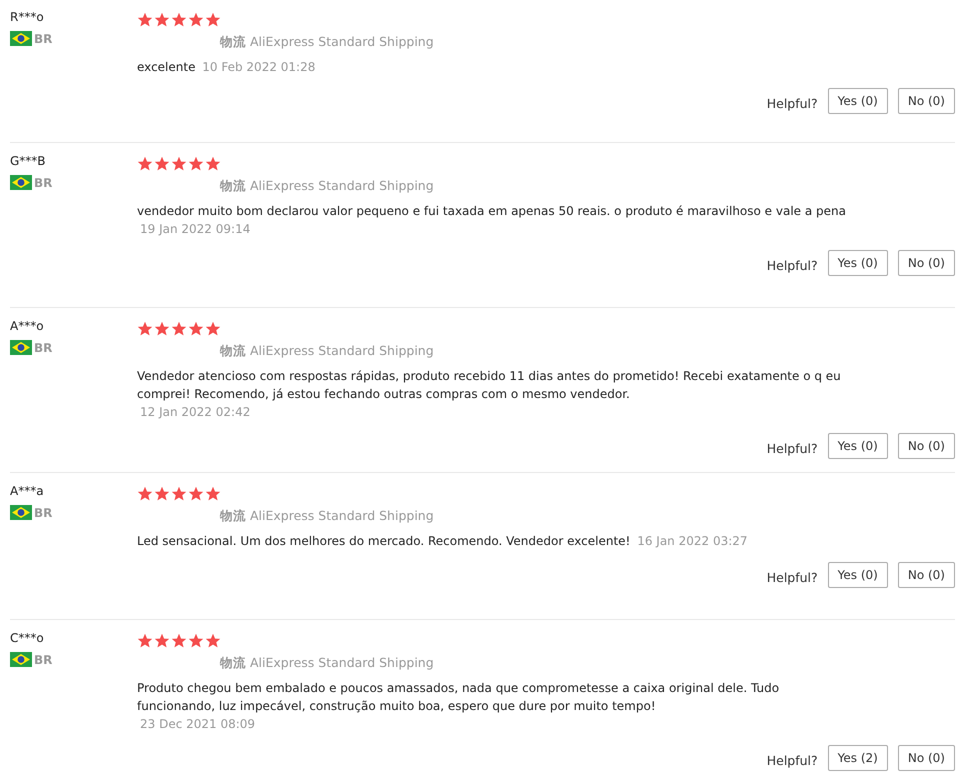 The image size is (962, 773). What do you see at coordinates (259, 67) in the screenshot?
I see `review-date: 10 Feb 2022 01:28` at bounding box center [259, 67].